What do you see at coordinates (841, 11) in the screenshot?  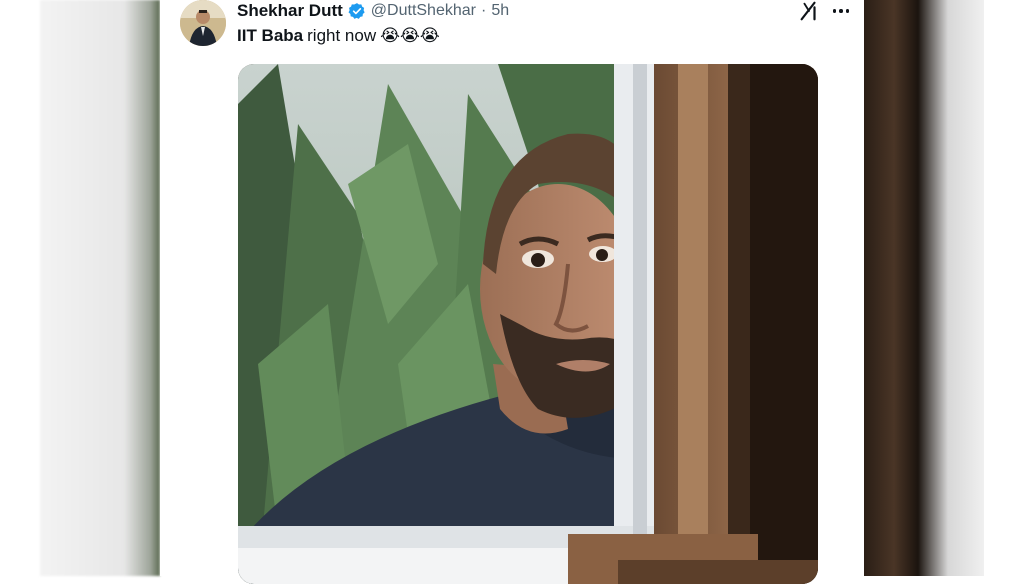 I see `more-options-icon` at bounding box center [841, 11].